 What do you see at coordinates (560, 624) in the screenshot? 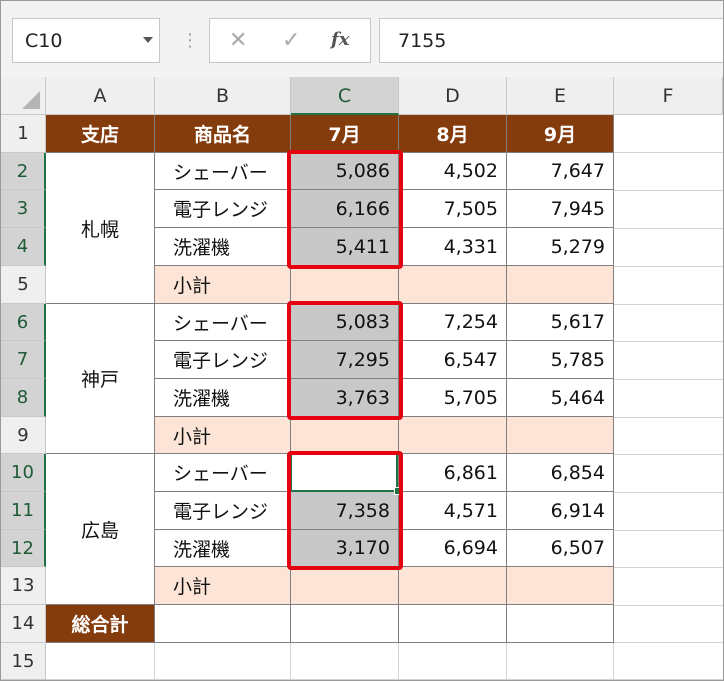
I see `grand-total-september-cell` at bounding box center [560, 624].